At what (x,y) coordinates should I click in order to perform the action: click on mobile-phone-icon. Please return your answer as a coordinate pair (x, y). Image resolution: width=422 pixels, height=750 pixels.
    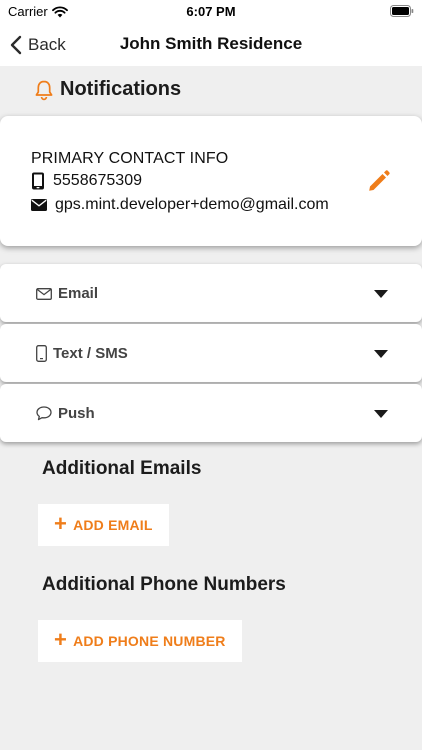
    Looking at the image, I should click on (38, 181).